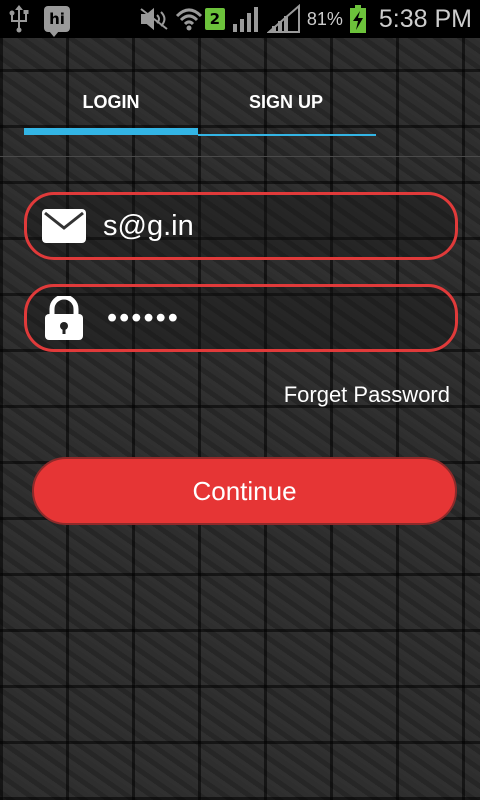  What do you see at coordinates (272, 318) in the screenshot?
I see `password-input` at bounding box center [272, 318].